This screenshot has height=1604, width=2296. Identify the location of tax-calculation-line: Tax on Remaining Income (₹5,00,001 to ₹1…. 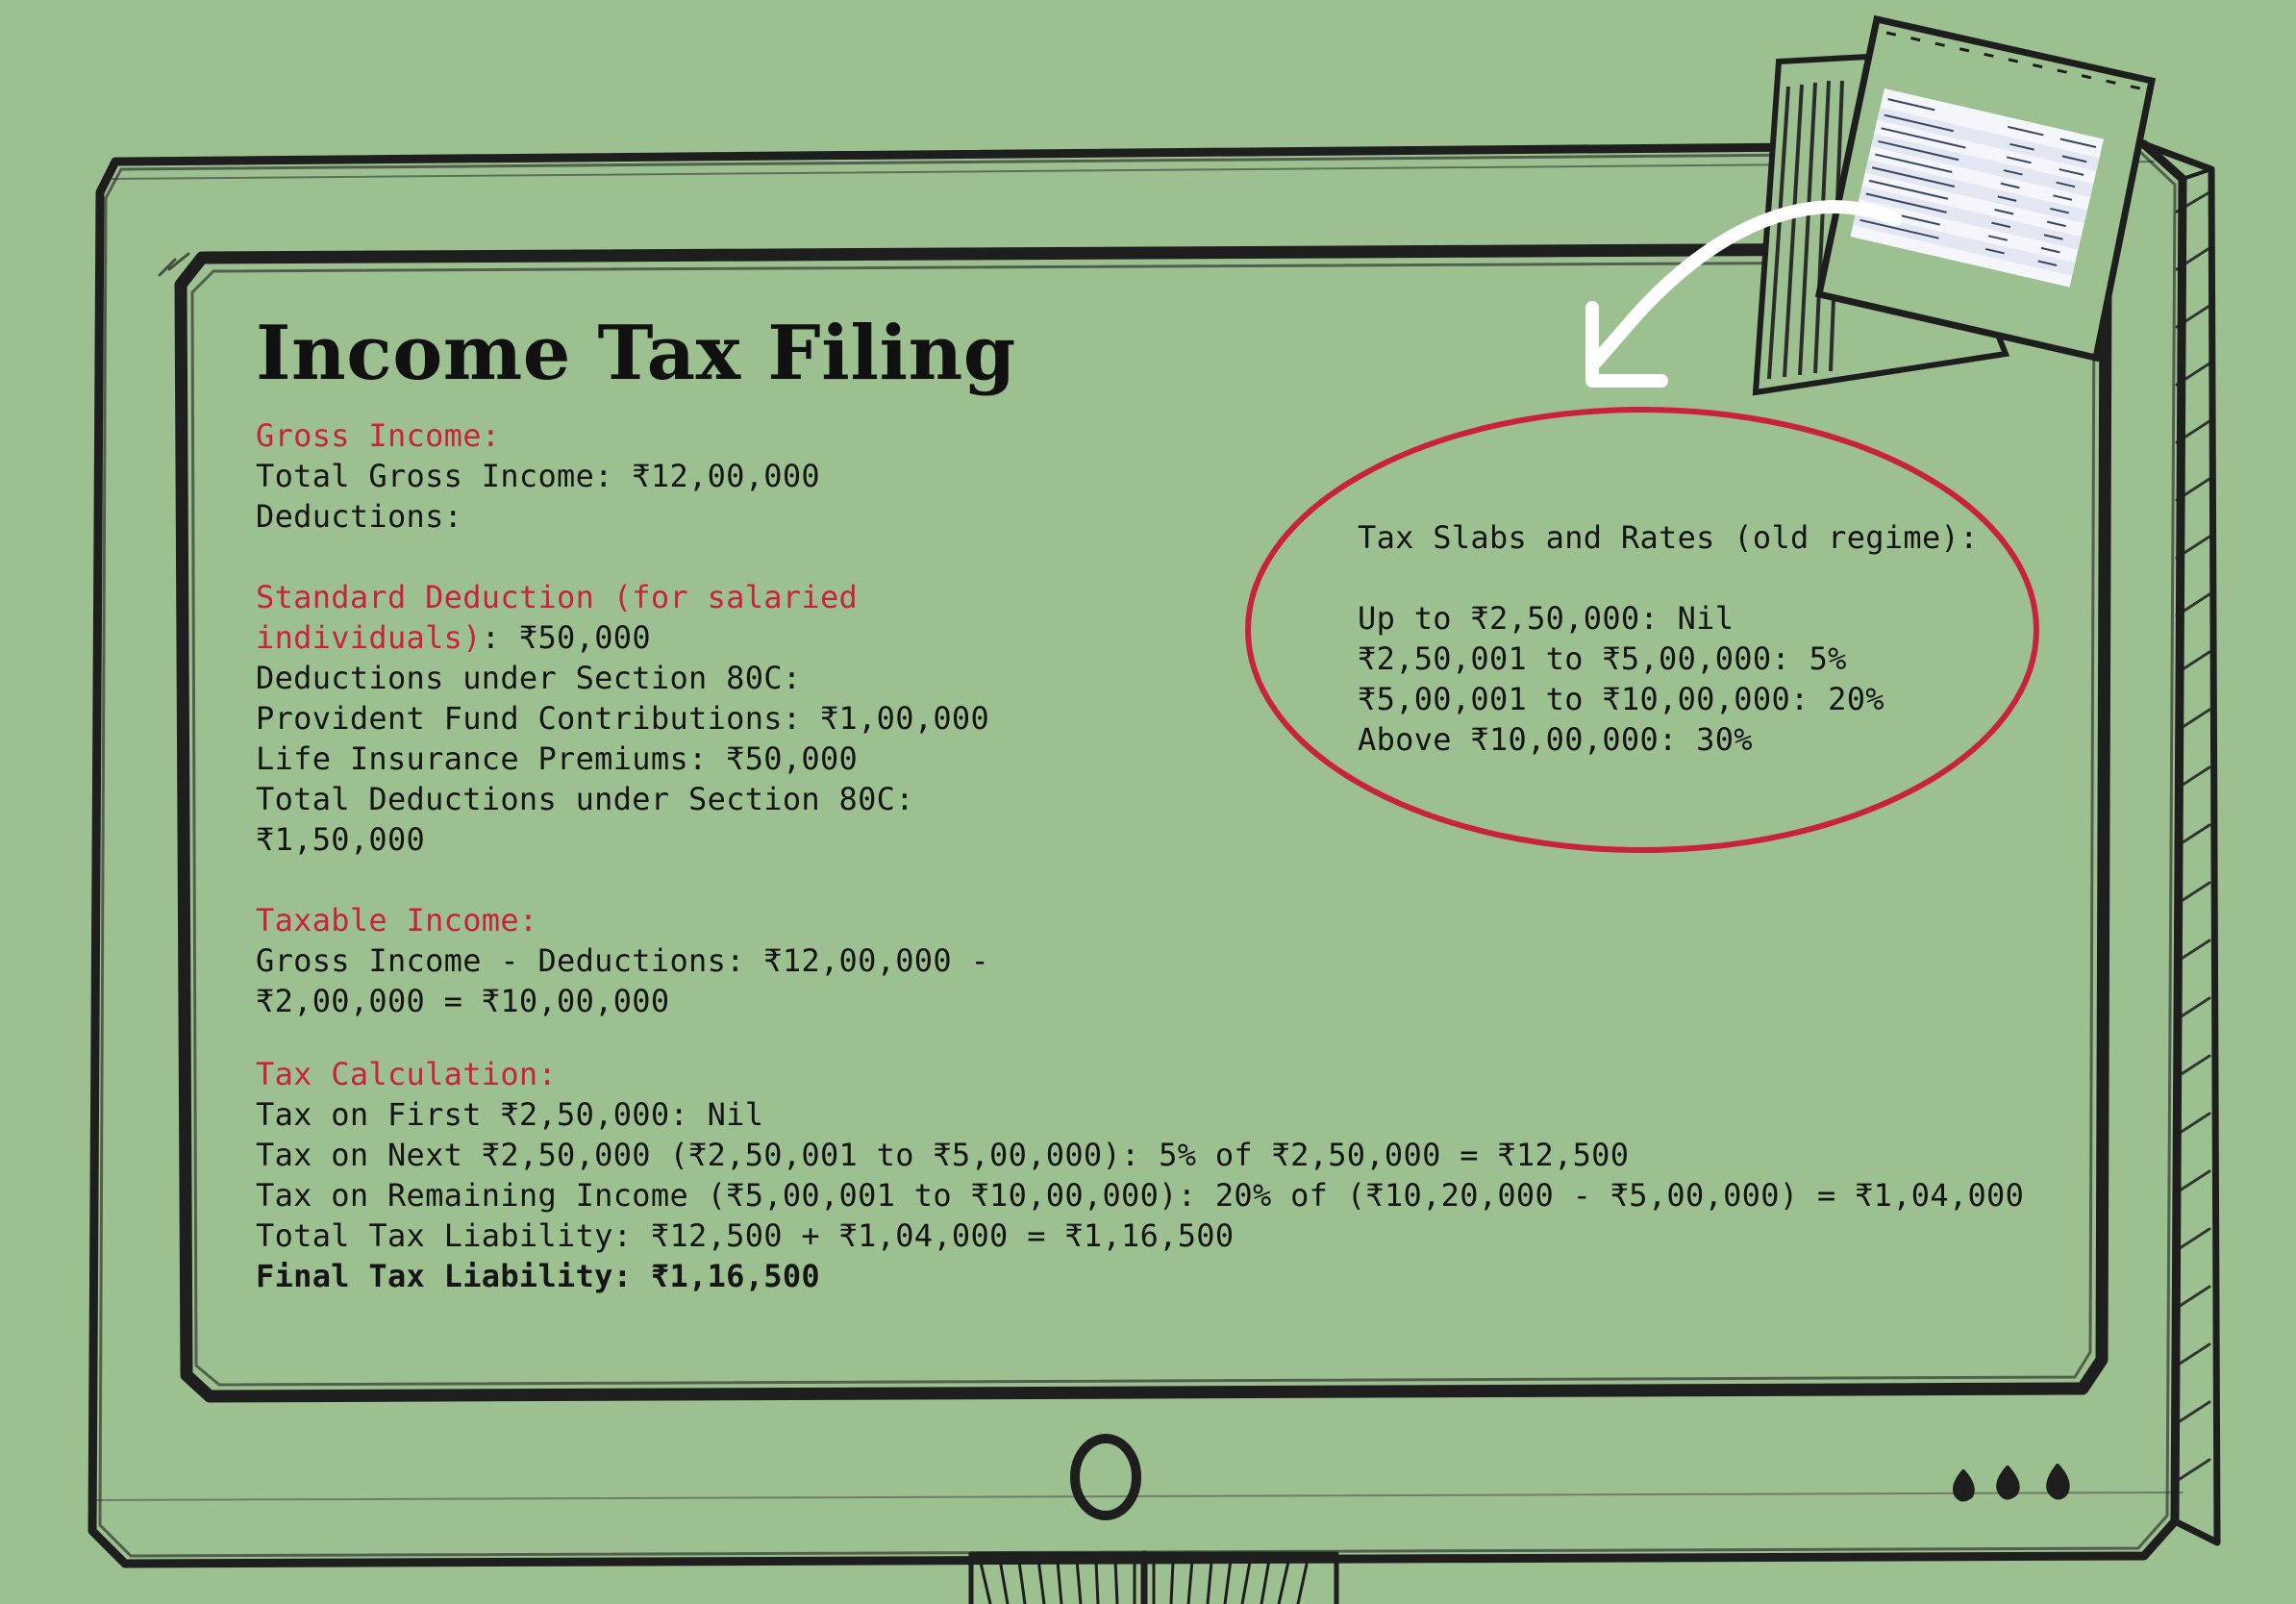
(1140, 1195).